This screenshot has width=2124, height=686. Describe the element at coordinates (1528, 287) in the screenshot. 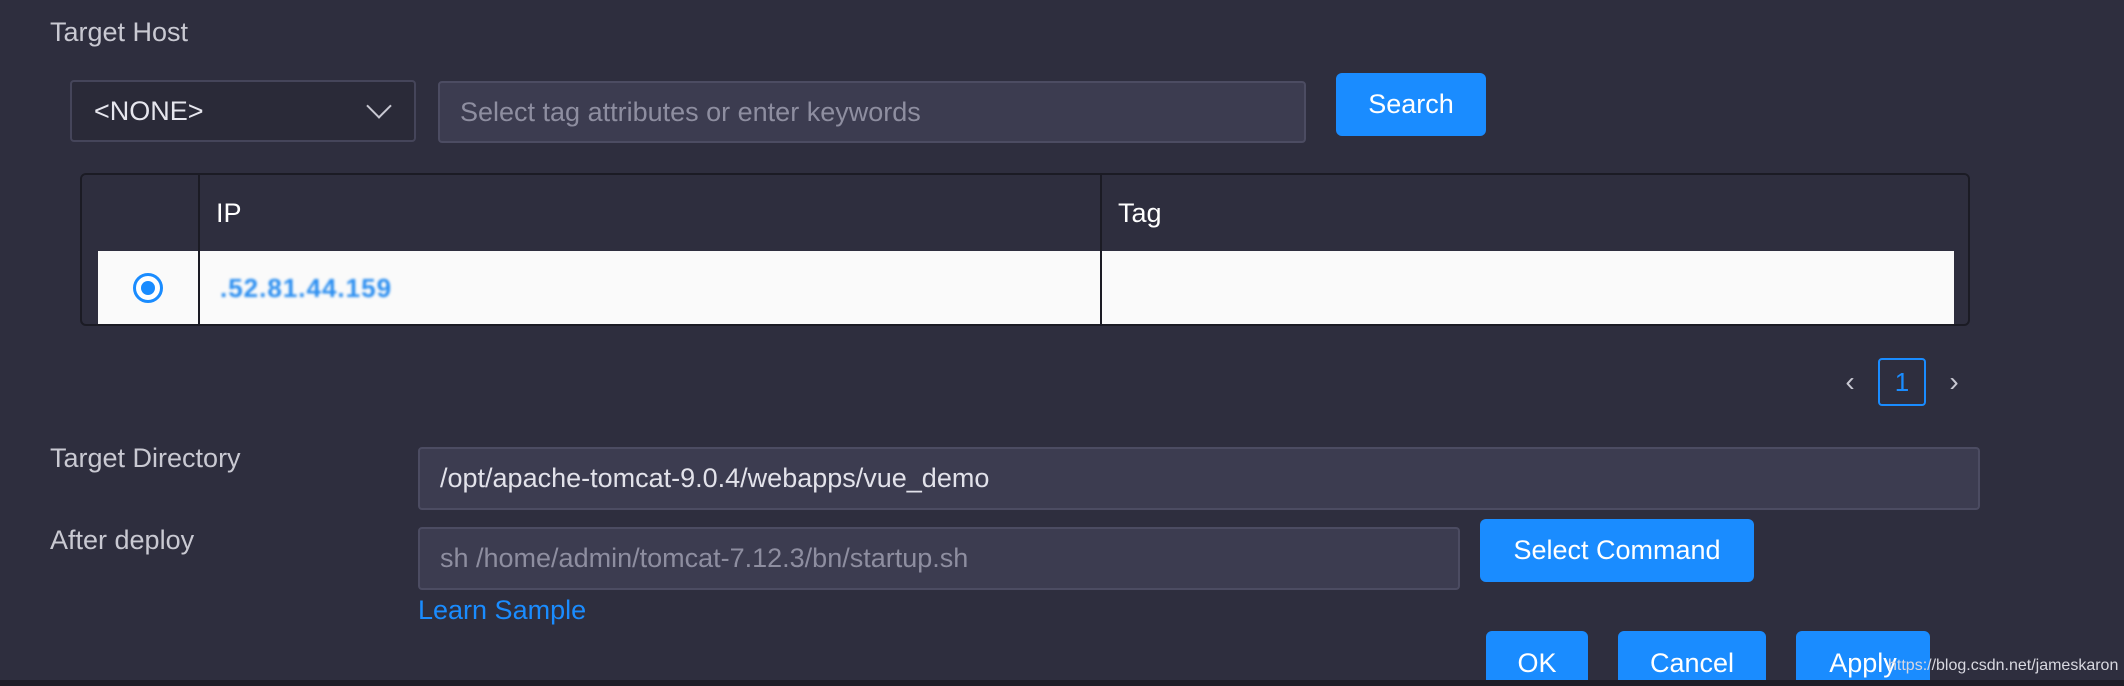

I see `tag-cell` at that location.